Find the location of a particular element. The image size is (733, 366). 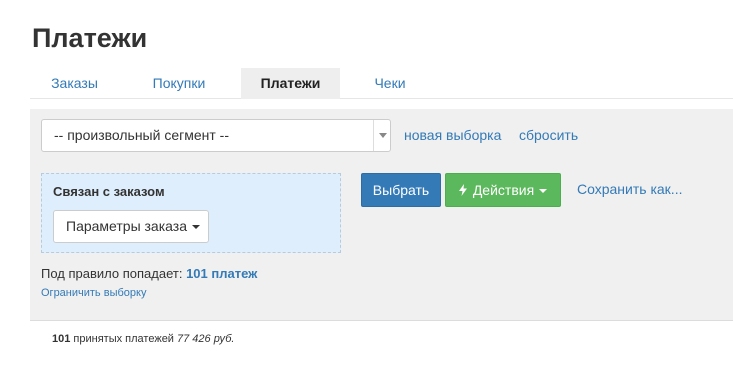

reset-link: сбросить is located at coordinates (548, 135).